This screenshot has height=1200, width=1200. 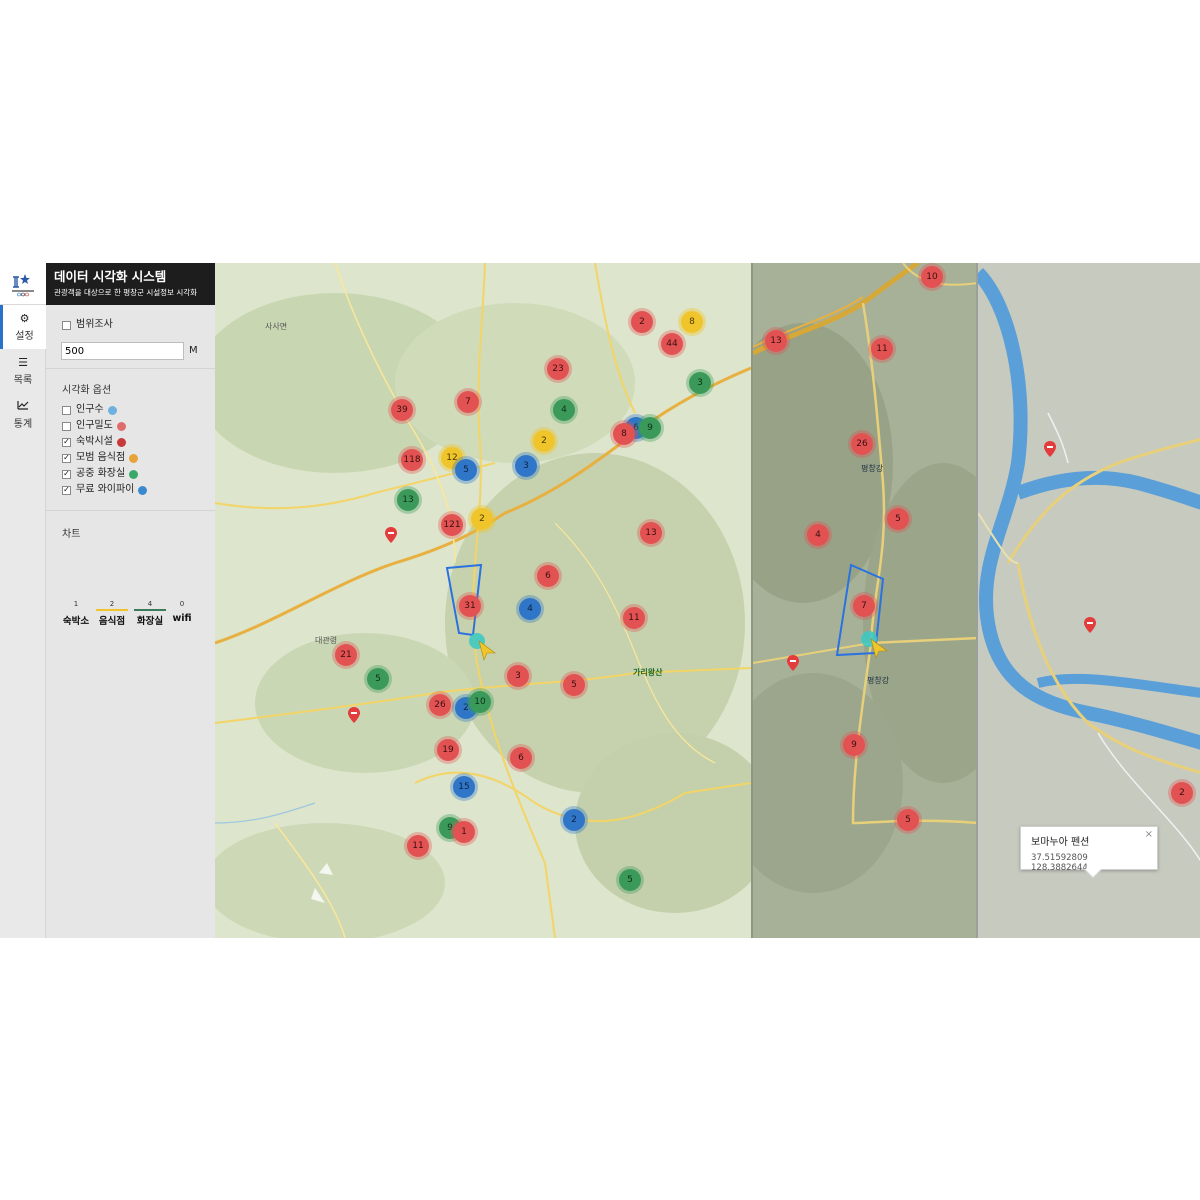 I want to click on option-wifi-checkbox: ✓, so click(x=66, y=490).